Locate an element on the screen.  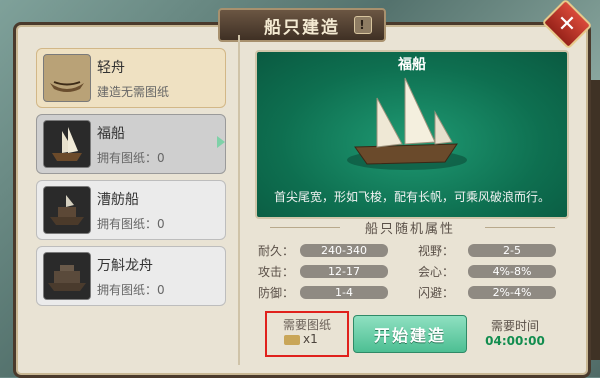
caofang-ship-icon is located at coordinates (67, 210).